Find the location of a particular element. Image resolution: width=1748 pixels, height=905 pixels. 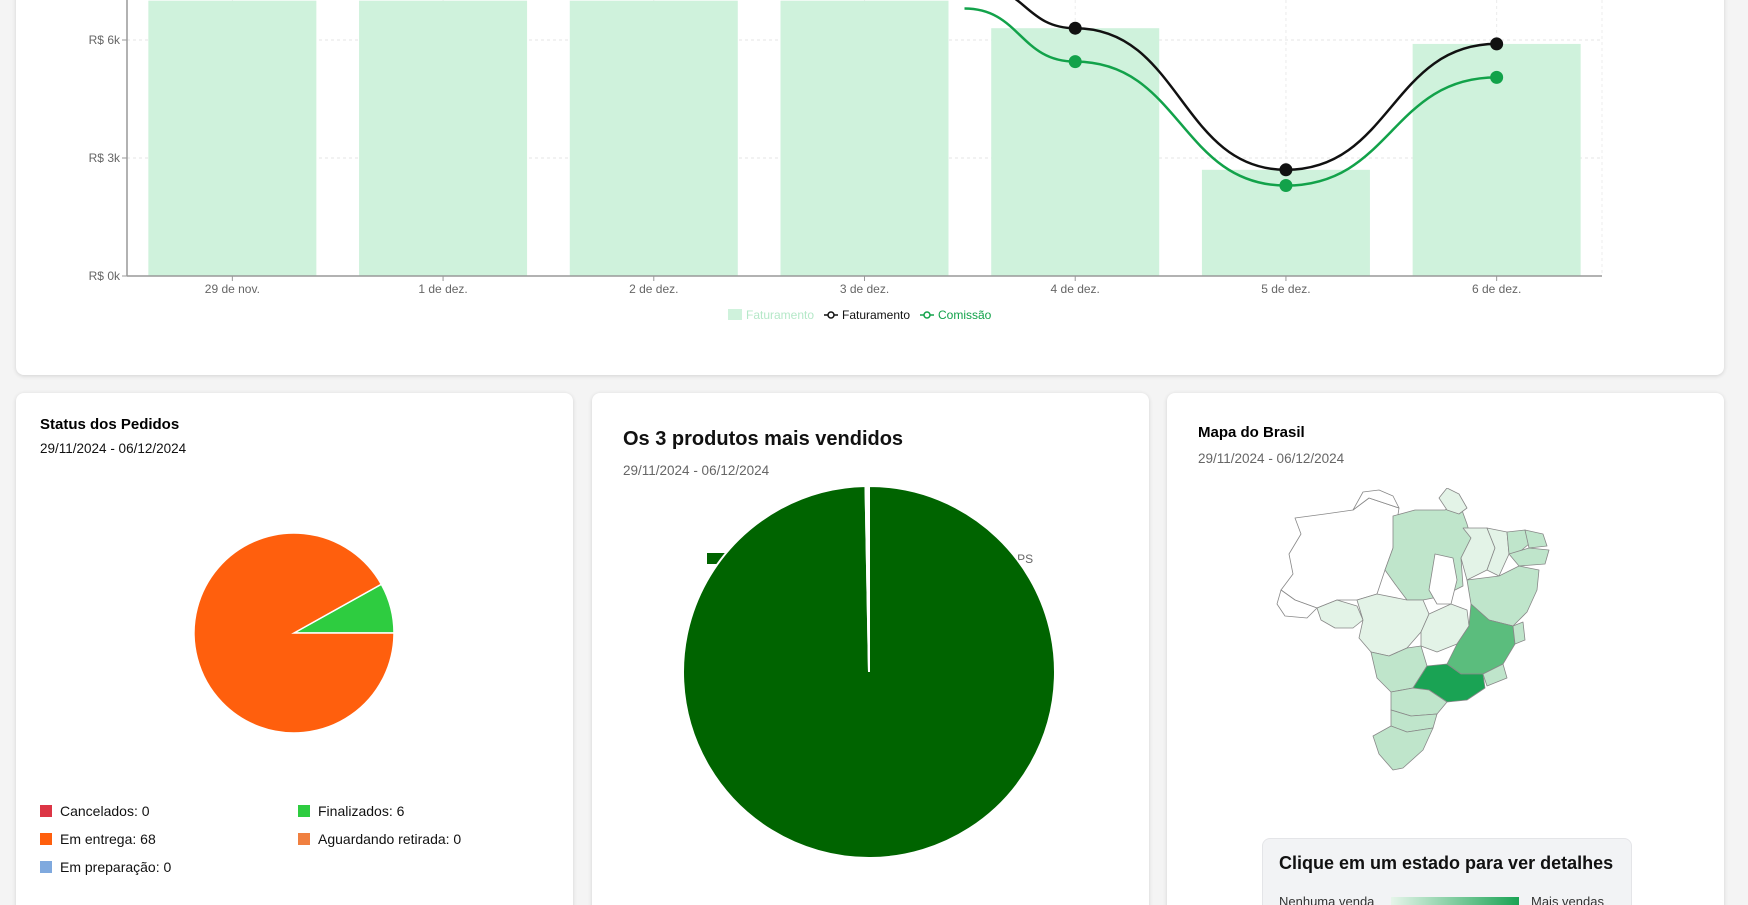

status-legend-item: Cancelados: 0 is located at coordinates (95, 811).